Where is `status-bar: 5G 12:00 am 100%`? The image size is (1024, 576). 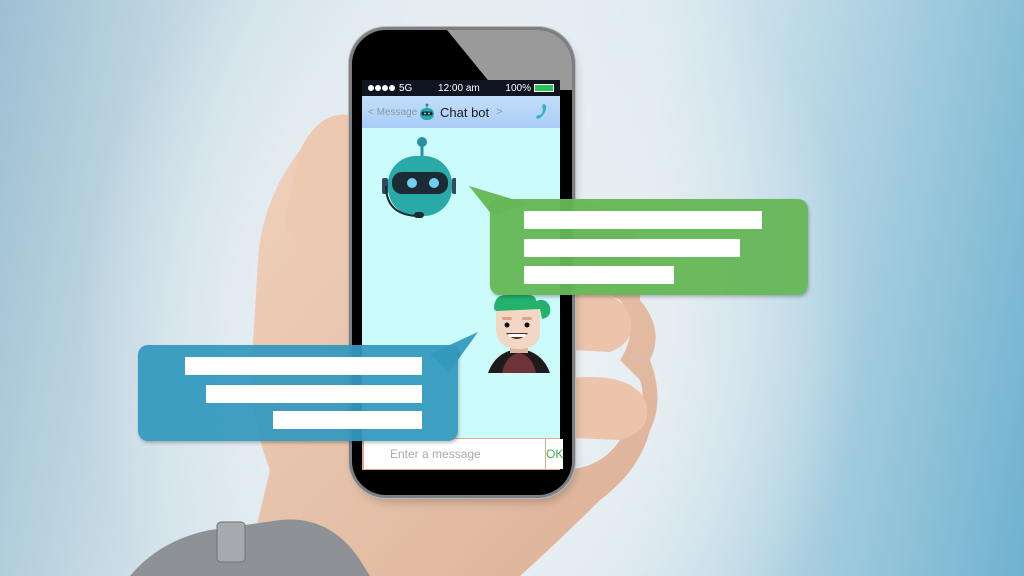 status-bar: 5G 12:00 am 100% is located at coordinates (461, 88).